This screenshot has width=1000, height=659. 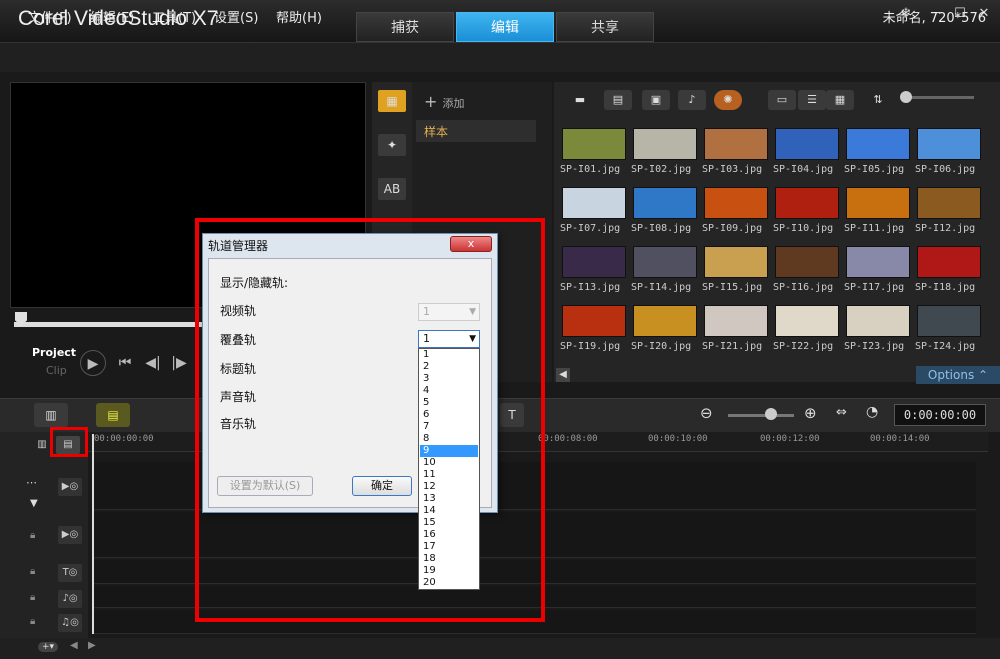 What do you see at coordinates (299, 16) in the screenshot?
I see `menu-help: 帮助(H)` at bounding box center [299, 16].